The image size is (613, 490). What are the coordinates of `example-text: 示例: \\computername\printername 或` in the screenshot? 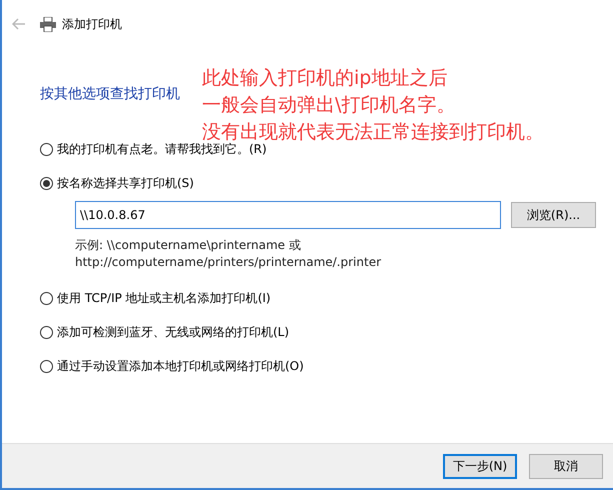 It's located at (188, 245).